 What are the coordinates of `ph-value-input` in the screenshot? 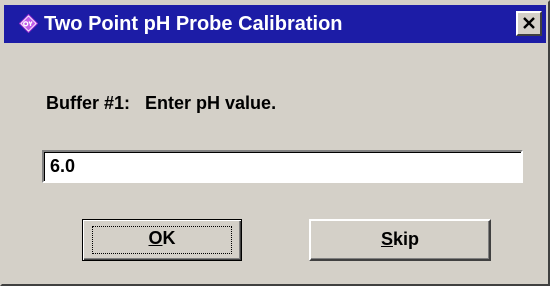 It's located at (282, 166).